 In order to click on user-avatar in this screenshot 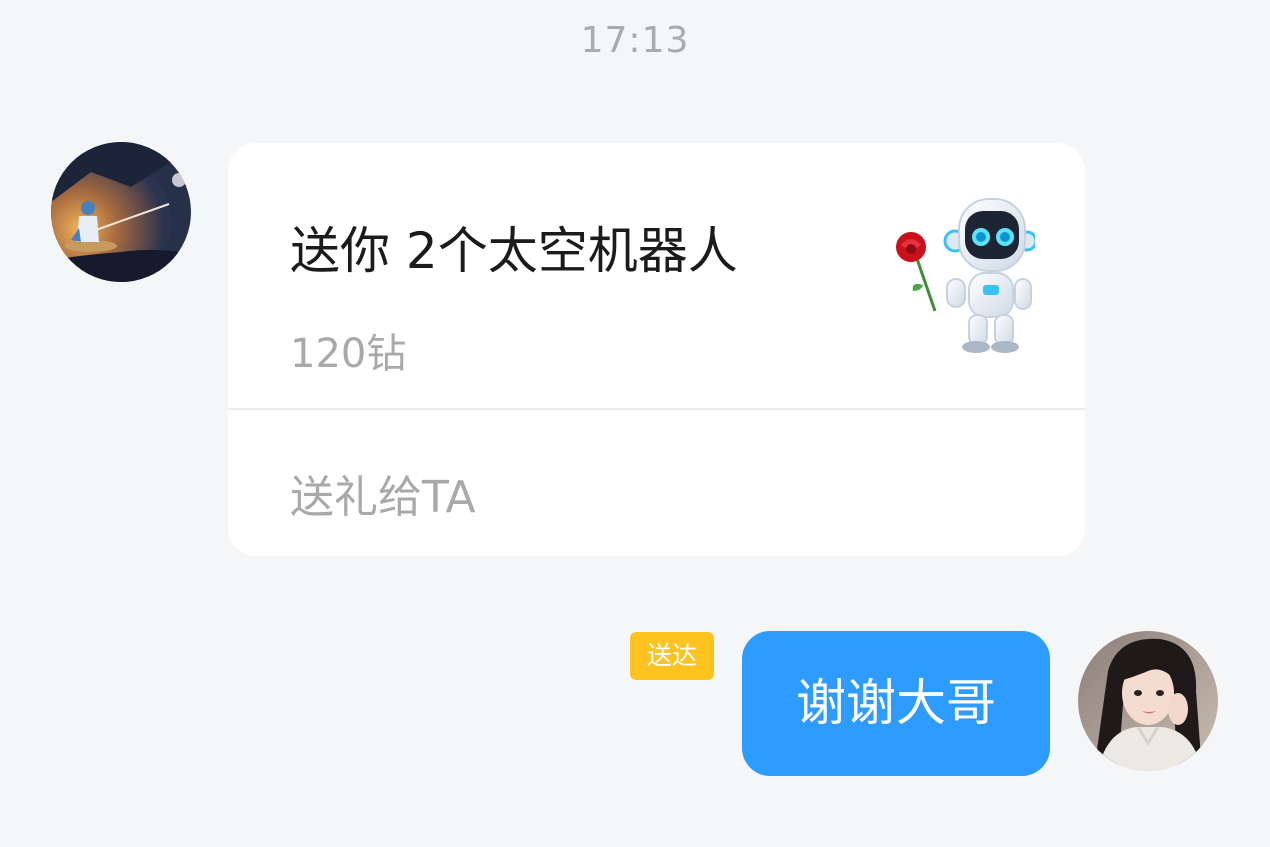, I will do `click(1148, 701)`.